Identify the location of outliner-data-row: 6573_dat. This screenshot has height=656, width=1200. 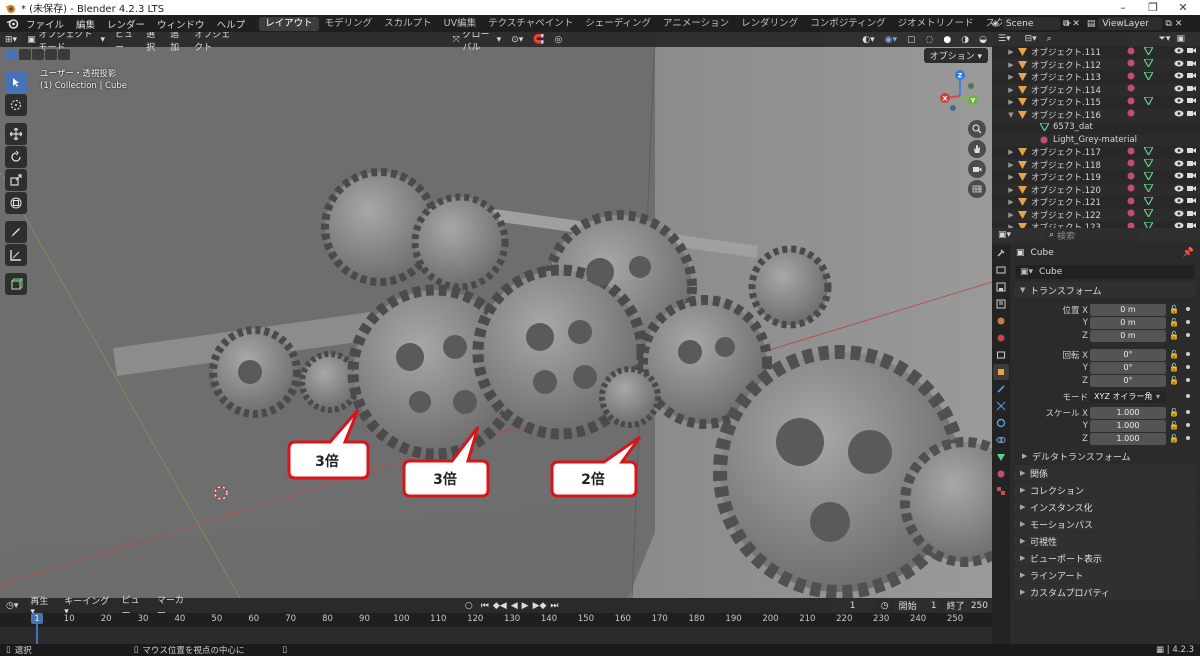
(1096, 127).